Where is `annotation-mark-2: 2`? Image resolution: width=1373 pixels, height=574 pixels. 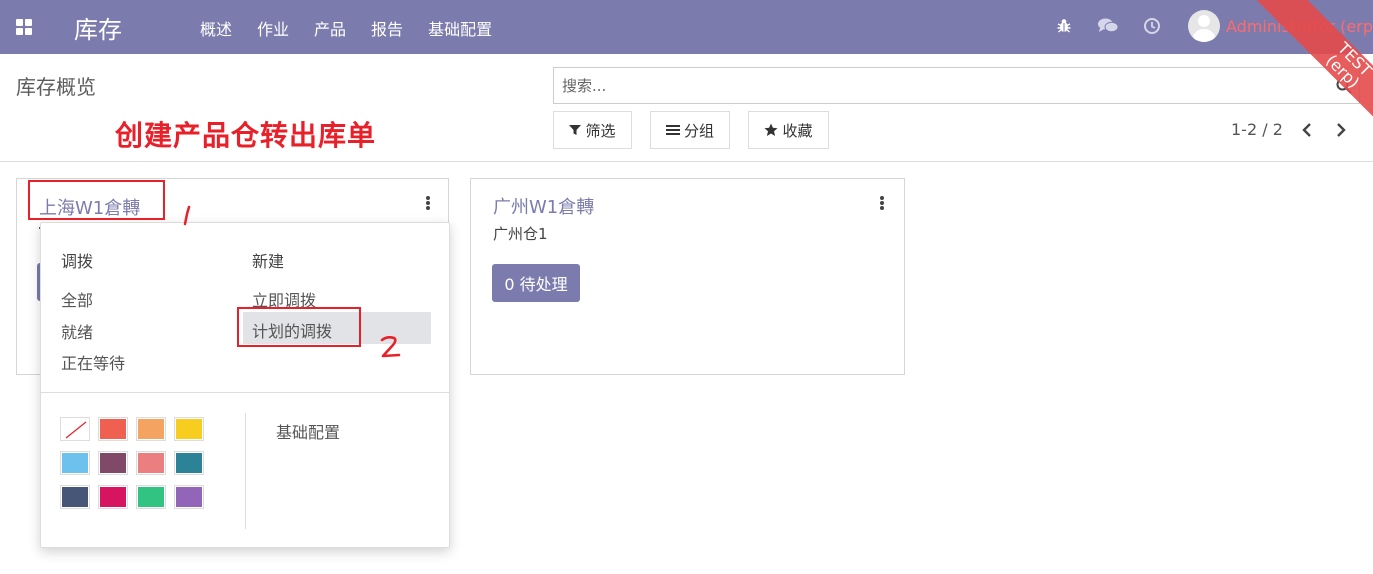
annotation-mark-2: 2 is located at coordinates (390, 337).